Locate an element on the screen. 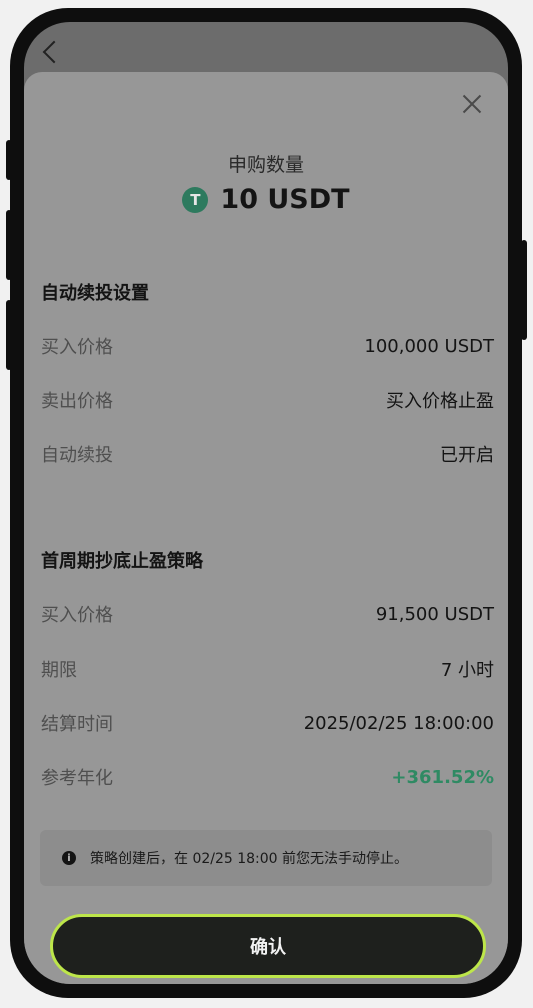 The height and width of the screenshot is (1008, 533). auto-reinvest-title: 自动续投设置 is located at coordinates (95, 293).